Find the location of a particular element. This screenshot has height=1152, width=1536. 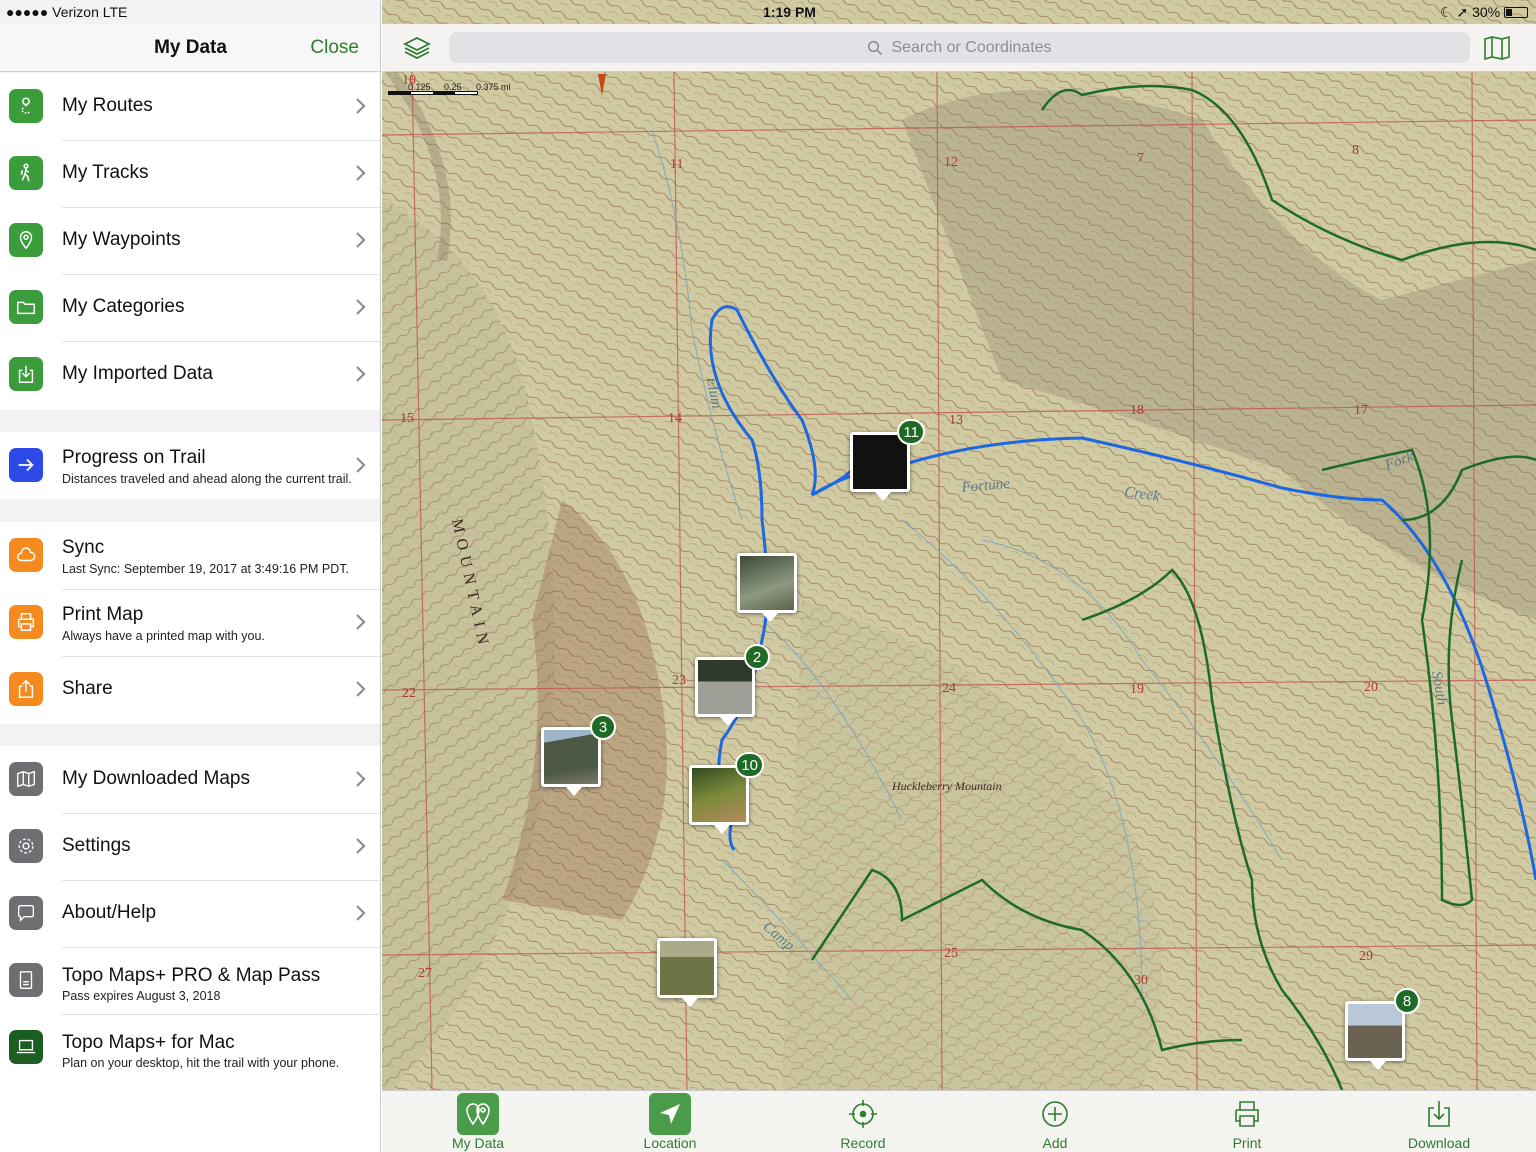

map-section-number: 23 is located at coordinates (679, 680).